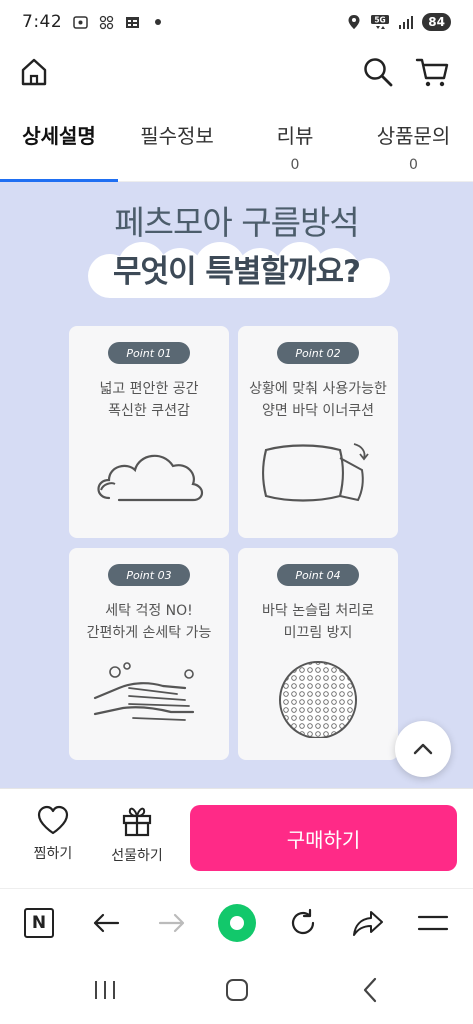  Describe the element at coordinates (149, 633) in the screenshot. I see `feature-line: 간편하게 손세탁 가능` at that location.